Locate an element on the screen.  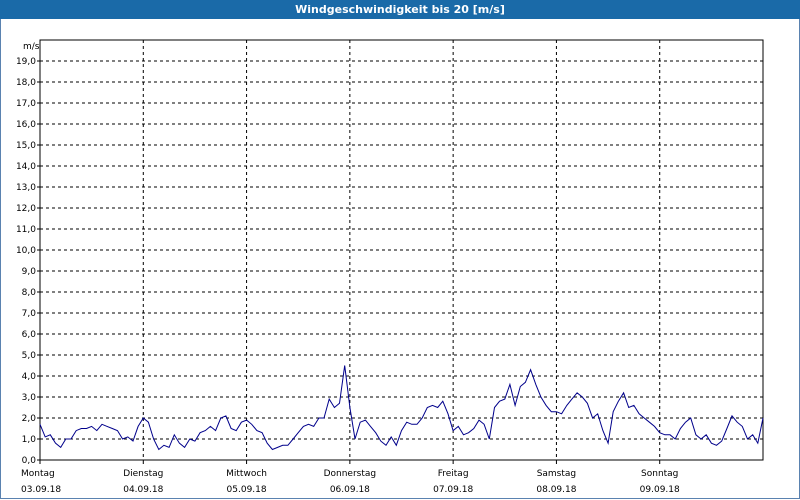
x-tick-day-label: Montag is located at coordinates (38, 474).